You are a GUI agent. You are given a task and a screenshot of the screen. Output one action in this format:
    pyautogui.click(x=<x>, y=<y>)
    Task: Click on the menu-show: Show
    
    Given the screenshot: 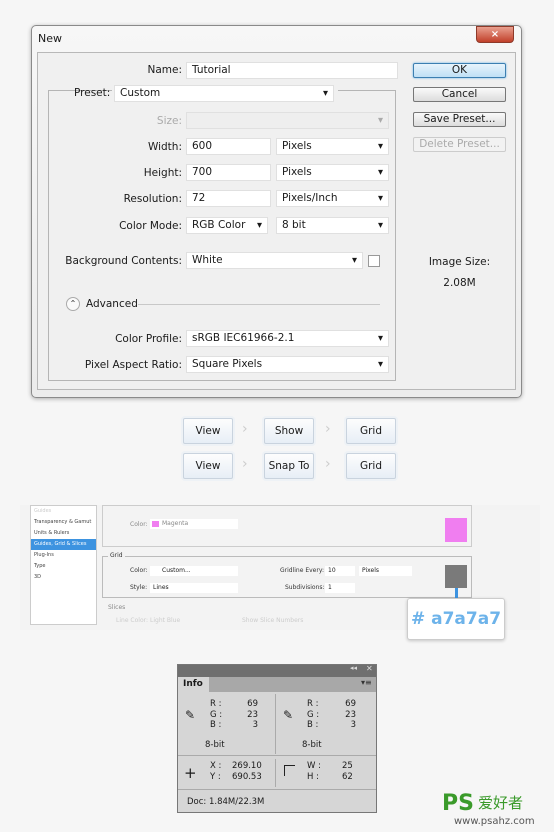 What is the action you would take?
    pyautogui.click(x=289, y=431)
    